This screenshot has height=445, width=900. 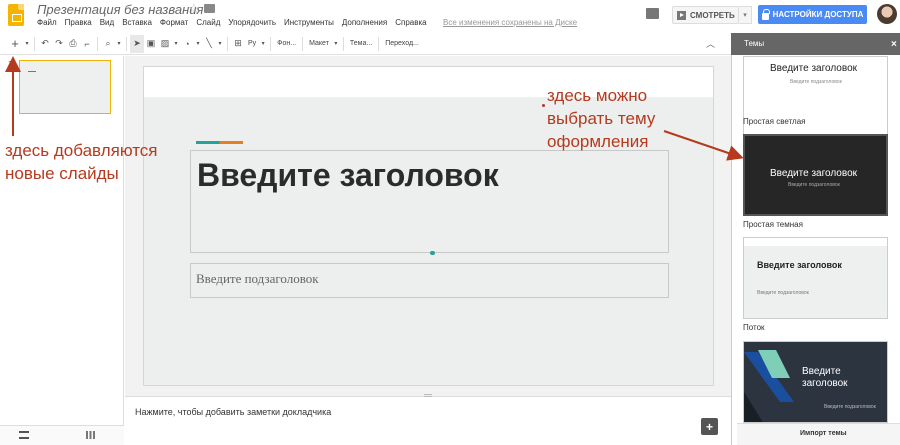 What do you see at coordinates (818, 14) in the screenshot?
I see `share-label: НАСТРОЙКИ ДОСТУПА` at bounding box center [818, 14].